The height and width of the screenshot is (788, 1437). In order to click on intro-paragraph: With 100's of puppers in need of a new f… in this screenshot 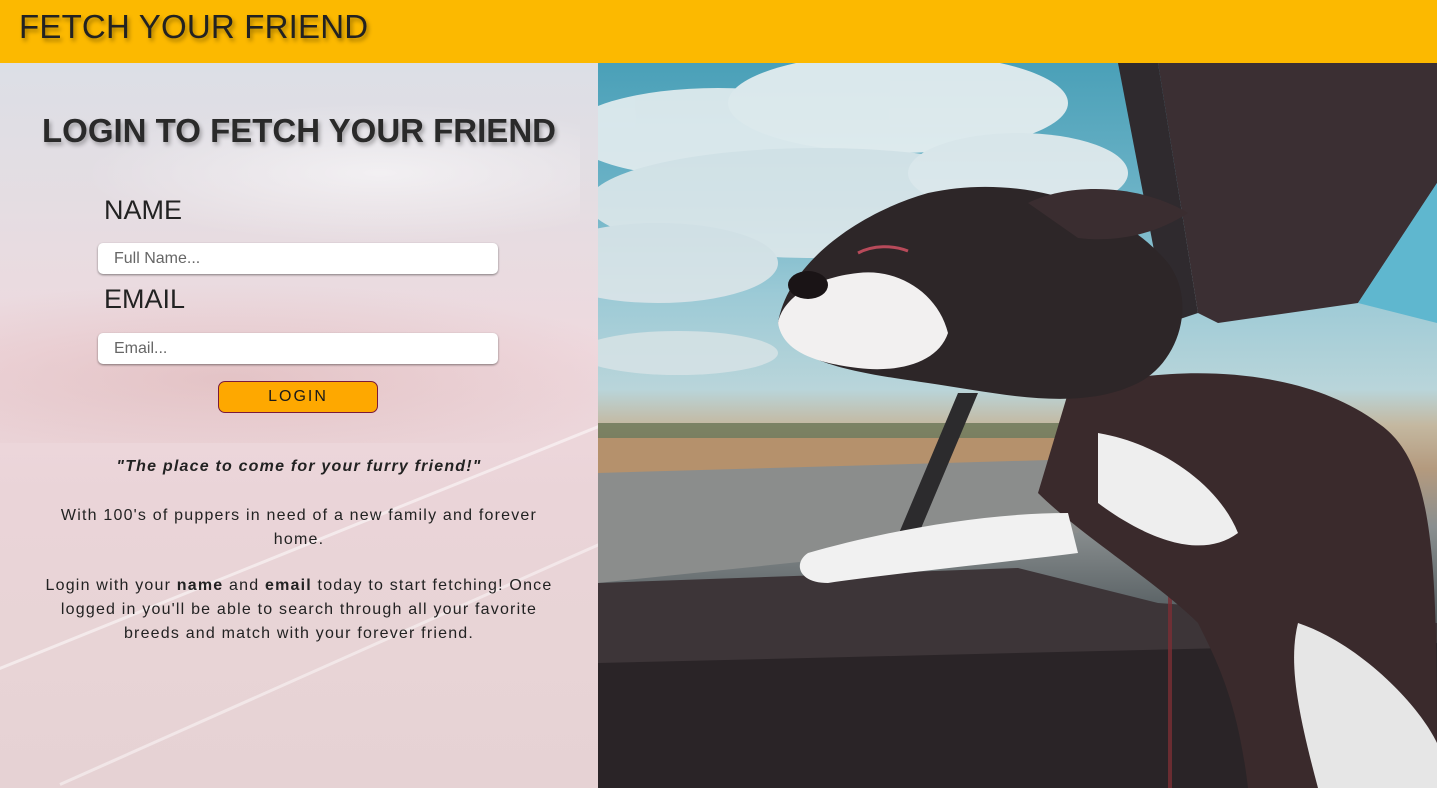, I will do `click(299, 527)`.